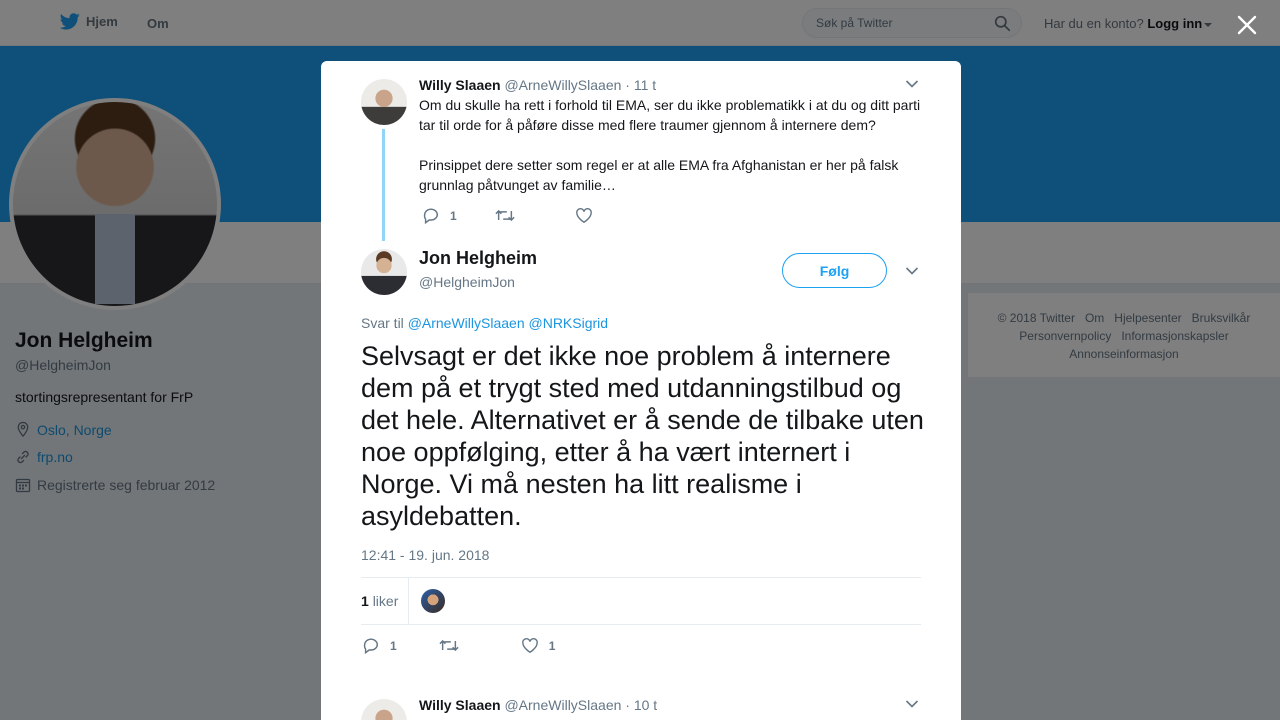 The width and height of the screenshot is (1280, 720). What do you see at coordinates (1247, 25) in the screenshot?
I see `close-icon` at bounding box center [1247, 25].